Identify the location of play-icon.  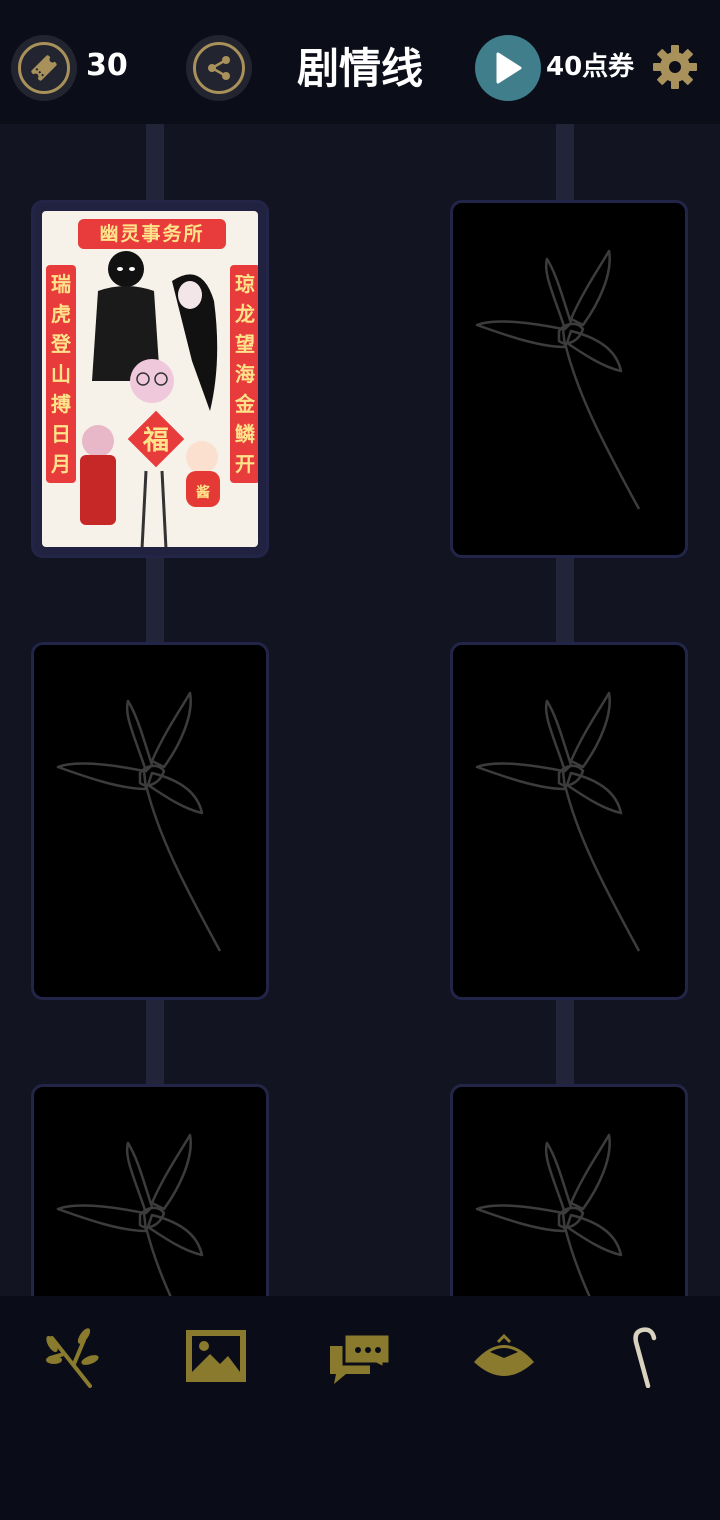
(509, 68).